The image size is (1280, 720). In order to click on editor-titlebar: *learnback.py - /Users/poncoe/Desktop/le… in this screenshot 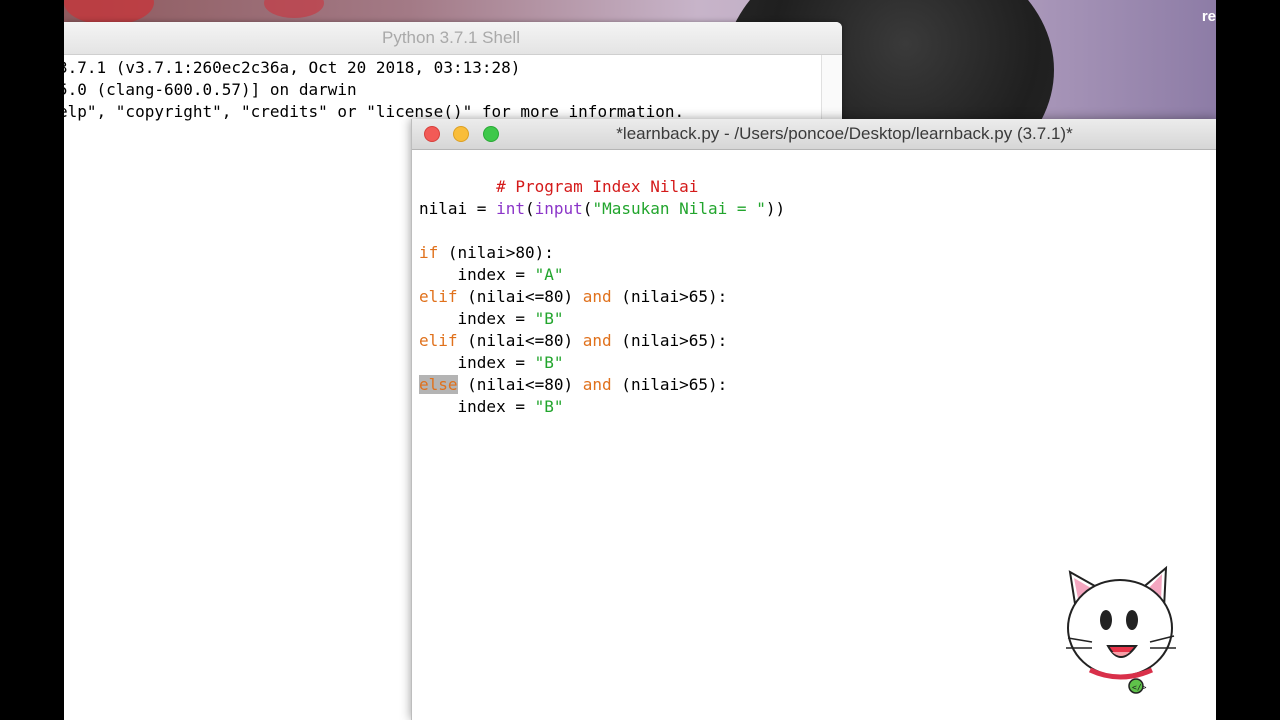, I will do `click(814, 134)`.